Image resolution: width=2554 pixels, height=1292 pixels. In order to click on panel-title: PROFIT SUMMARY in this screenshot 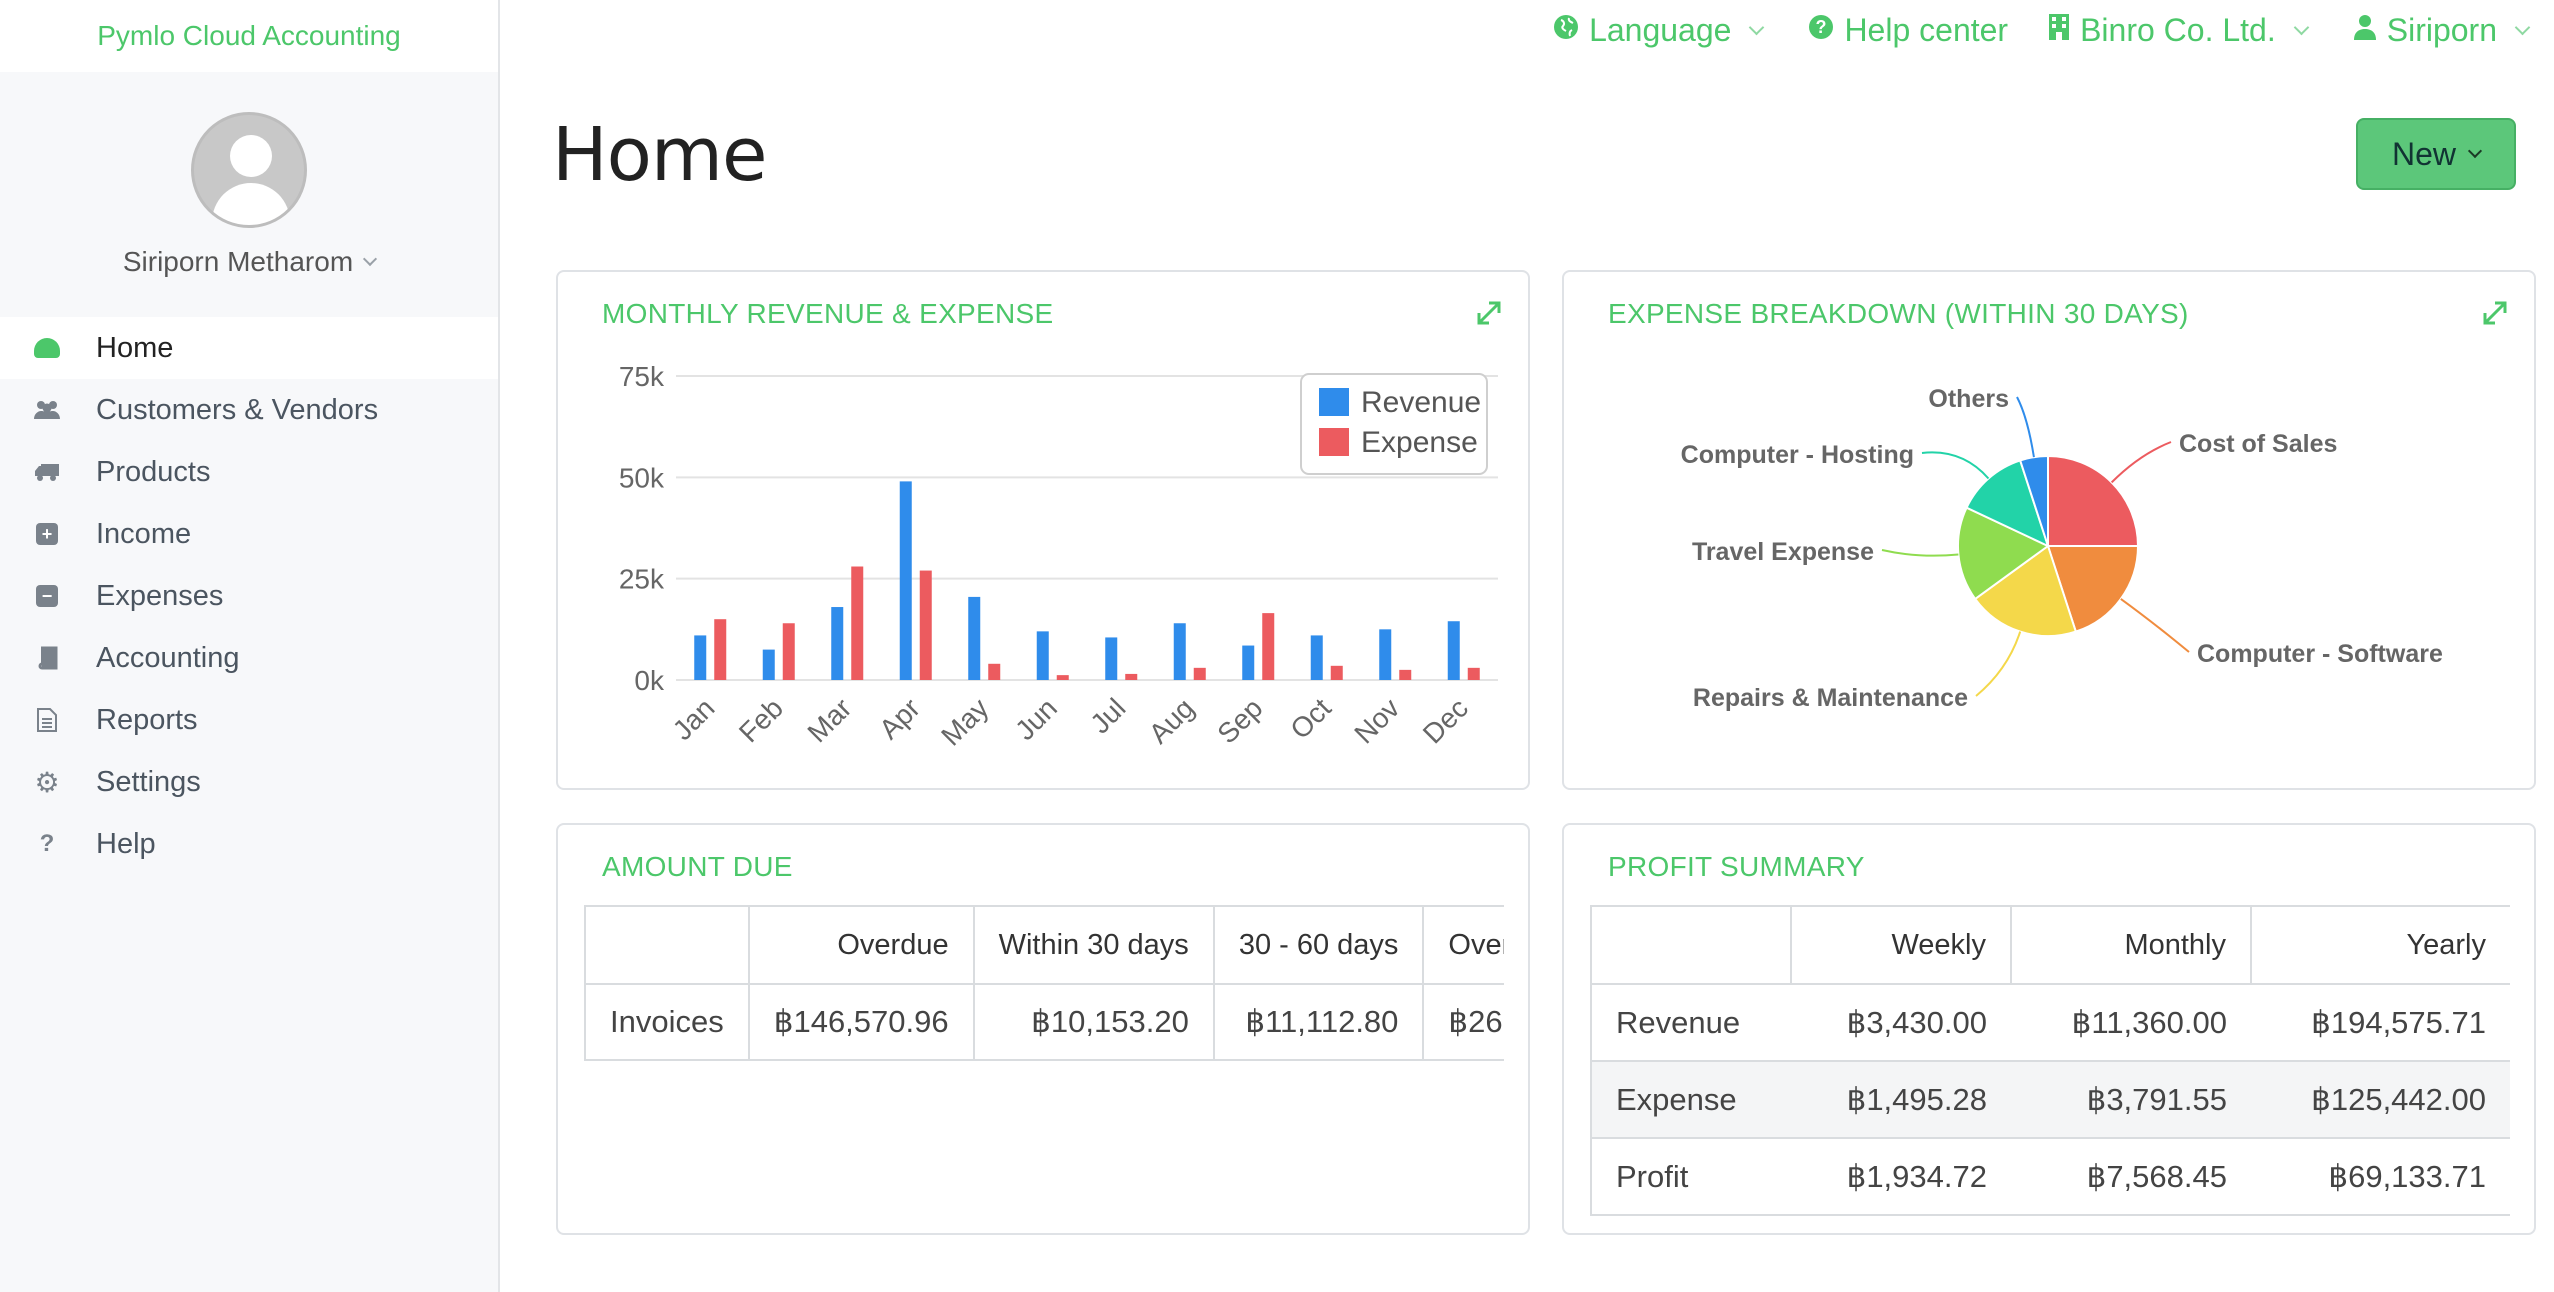, I will do `click(1736, 866)`.